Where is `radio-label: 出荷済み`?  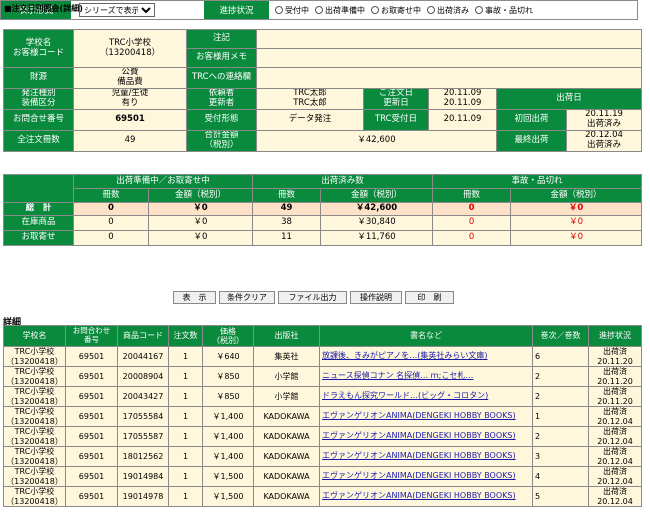
radio-label: 出荷済み is located at coordinates (453, 10).